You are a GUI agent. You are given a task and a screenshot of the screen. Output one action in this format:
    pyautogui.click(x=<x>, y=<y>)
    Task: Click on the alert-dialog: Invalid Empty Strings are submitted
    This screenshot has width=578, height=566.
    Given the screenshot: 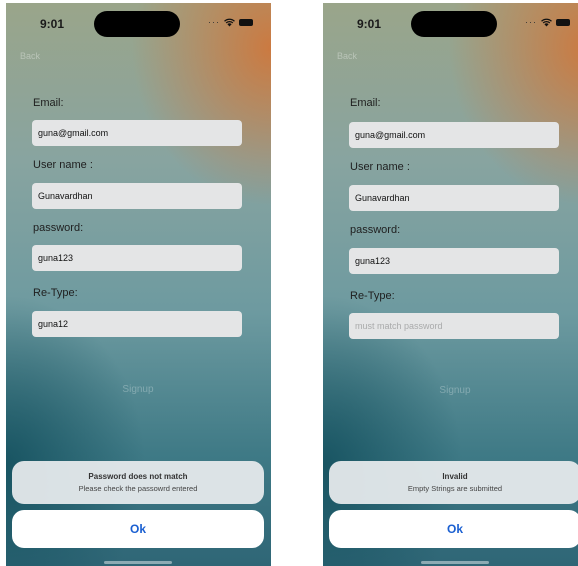 What is the action you would take?
    pyautogui.click(x=453, y=482)
    